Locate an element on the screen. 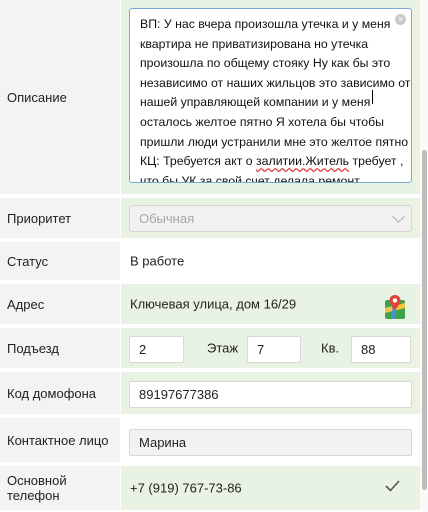  apartment-input: 88 is located at coordinates (381, 349).